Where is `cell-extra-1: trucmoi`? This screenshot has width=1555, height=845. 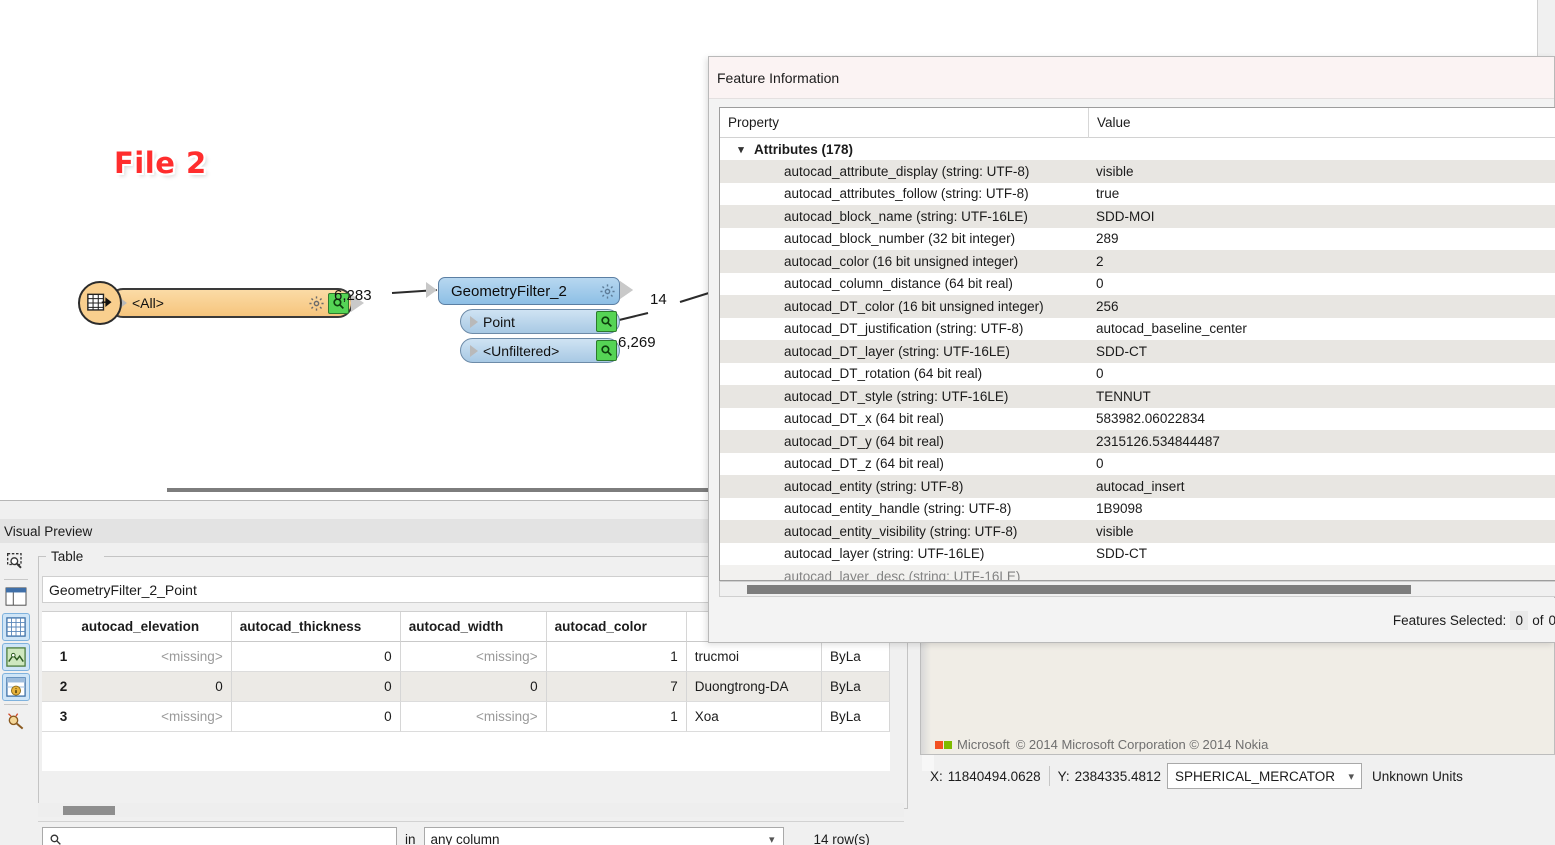 cell-extra-1: trucmoi is located at coordinates (754, 657).